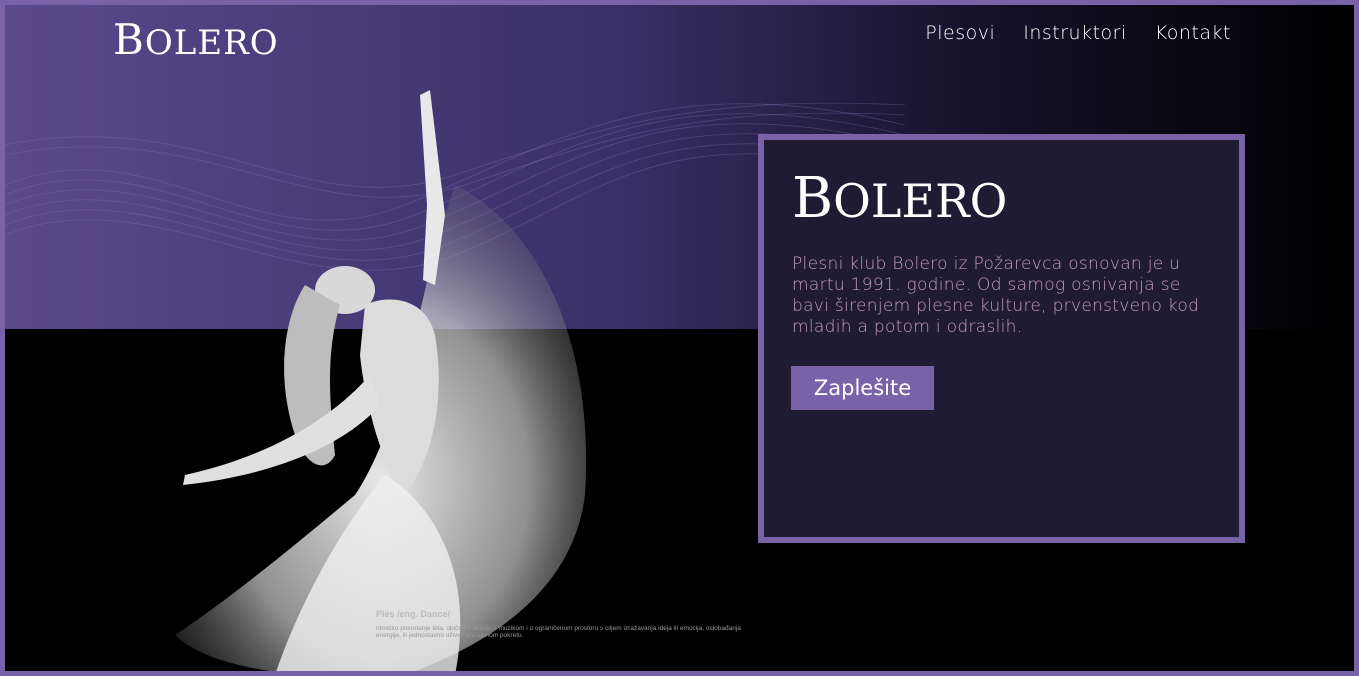 This screenshot has height=676, width=1359. I want to click on card-logo: BOLERO, so click(899, 198).